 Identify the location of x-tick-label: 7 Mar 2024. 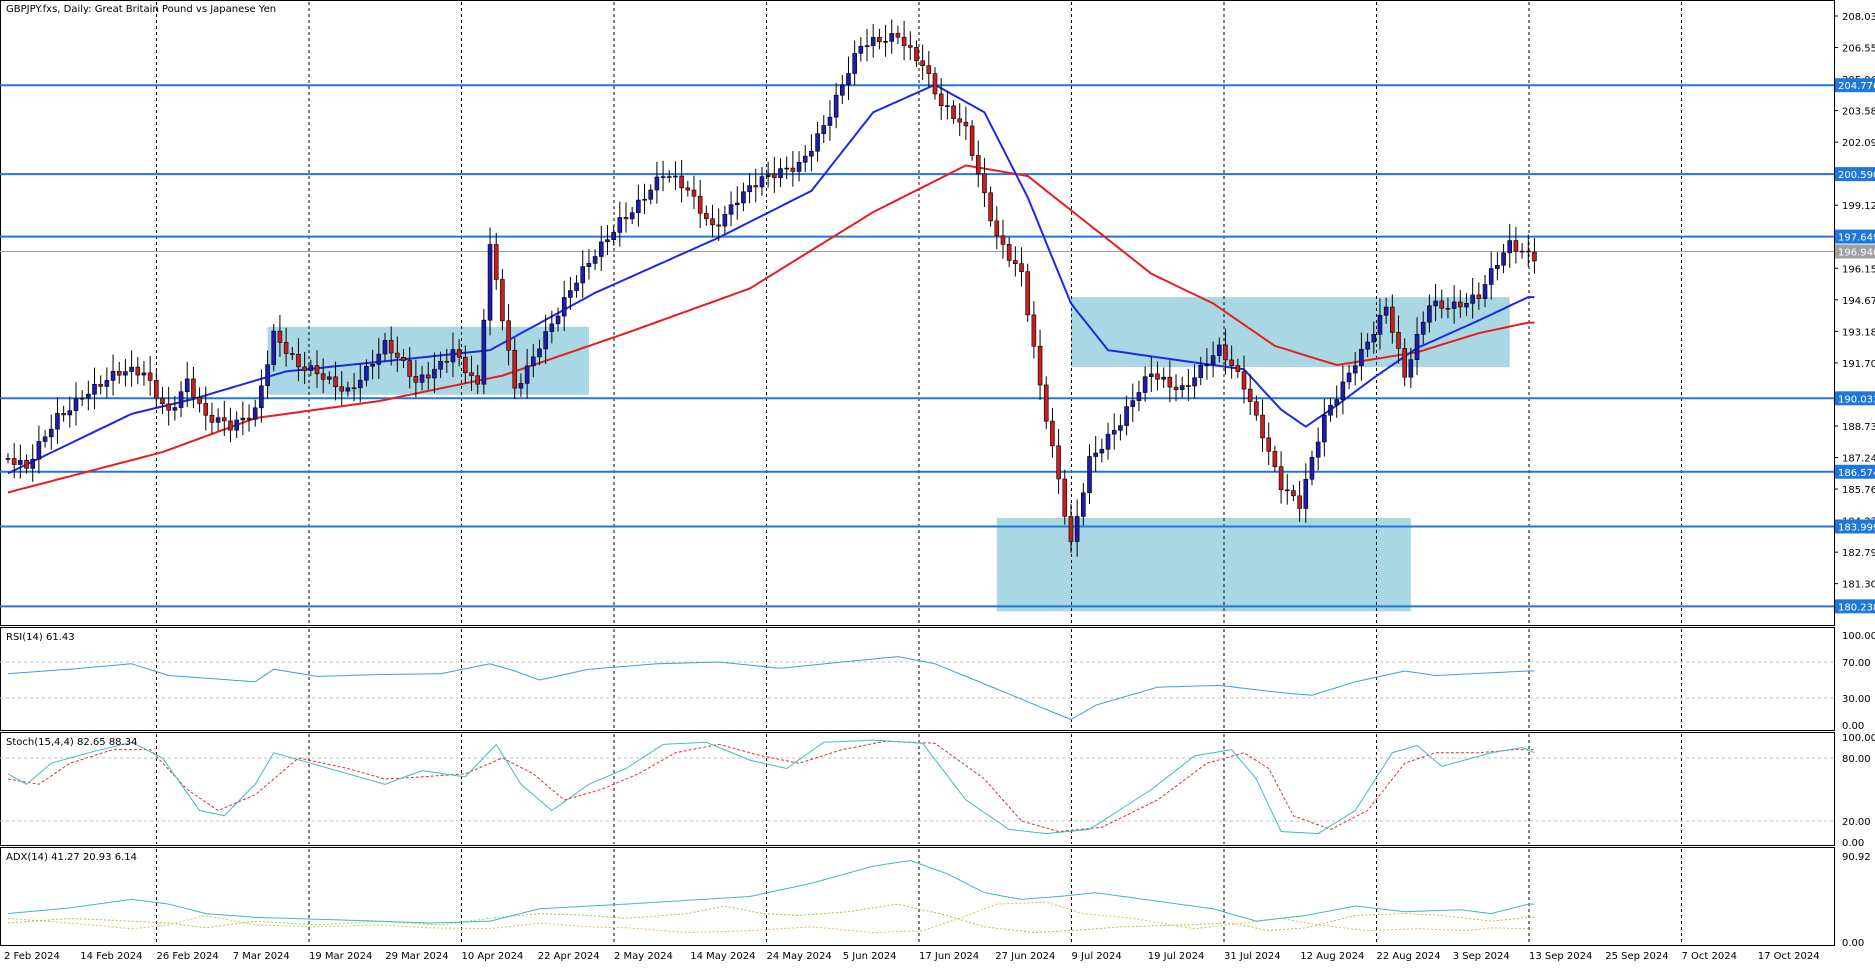
(261, 956).